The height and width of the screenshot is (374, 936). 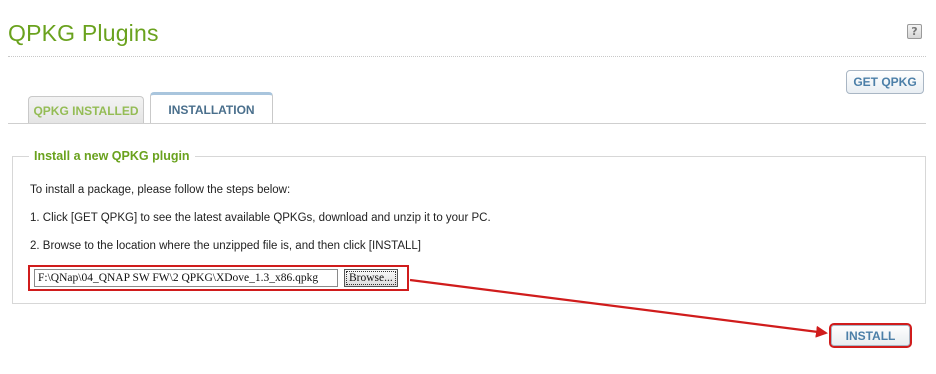 I want to click on tabs-divider, so click(x=467, y=123).